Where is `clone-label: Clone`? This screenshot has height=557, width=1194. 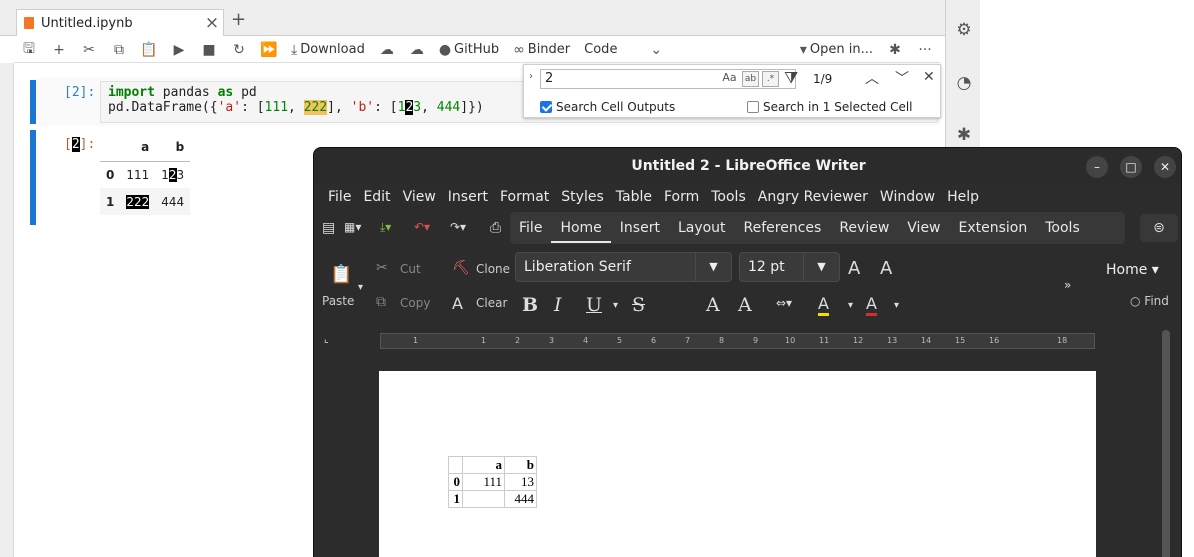 clone-label: Clone is located at coordinates (493, 269).